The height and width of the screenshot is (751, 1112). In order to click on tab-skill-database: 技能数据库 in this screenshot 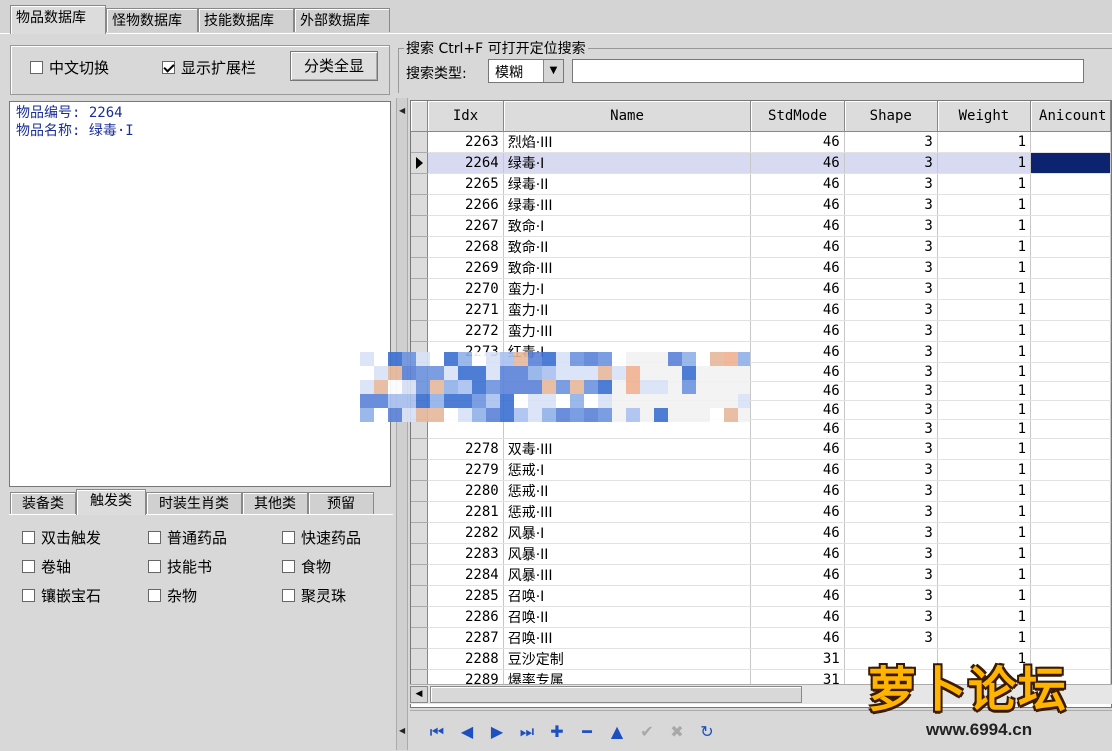, I will do `click(246, 20)`.